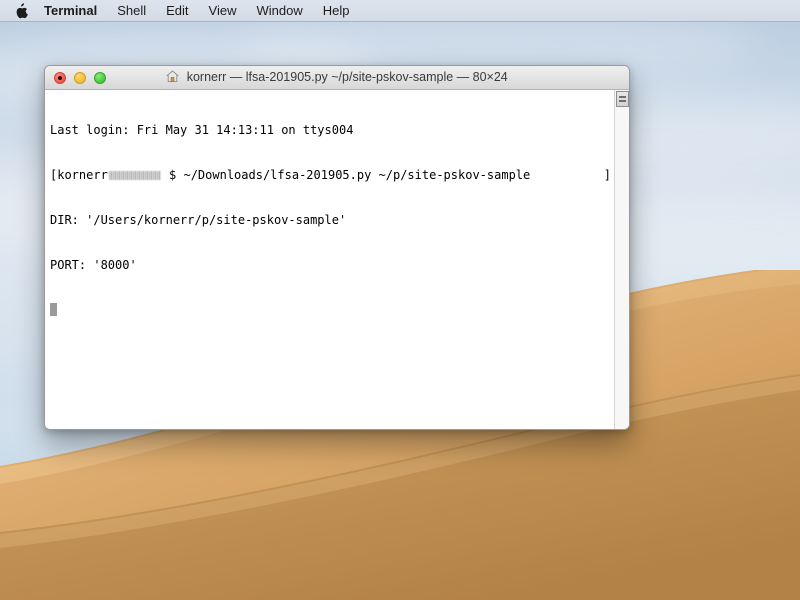 Image resolution: width=800 pixels, height=600 pixels. I want to click on prompt-close-bracket: ], so click(607, 175).